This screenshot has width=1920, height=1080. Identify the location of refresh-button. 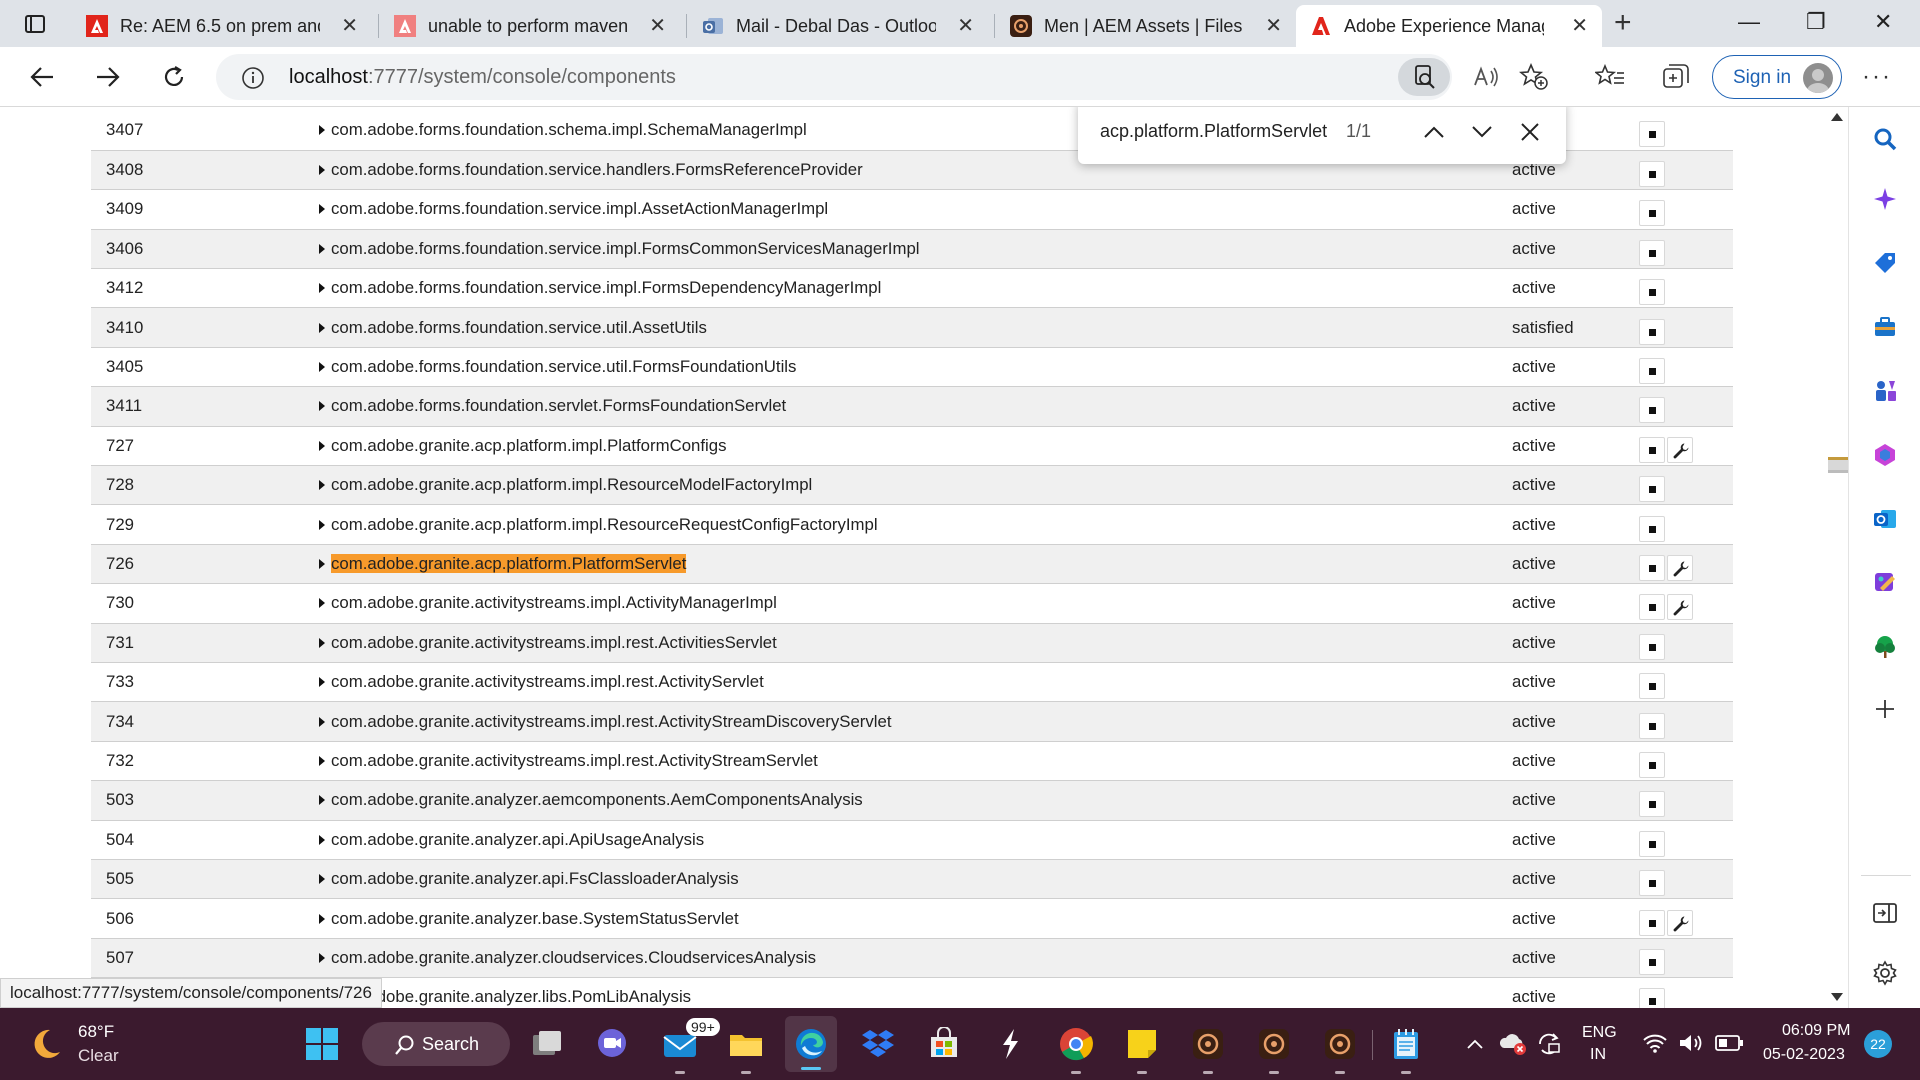
(174, 77).